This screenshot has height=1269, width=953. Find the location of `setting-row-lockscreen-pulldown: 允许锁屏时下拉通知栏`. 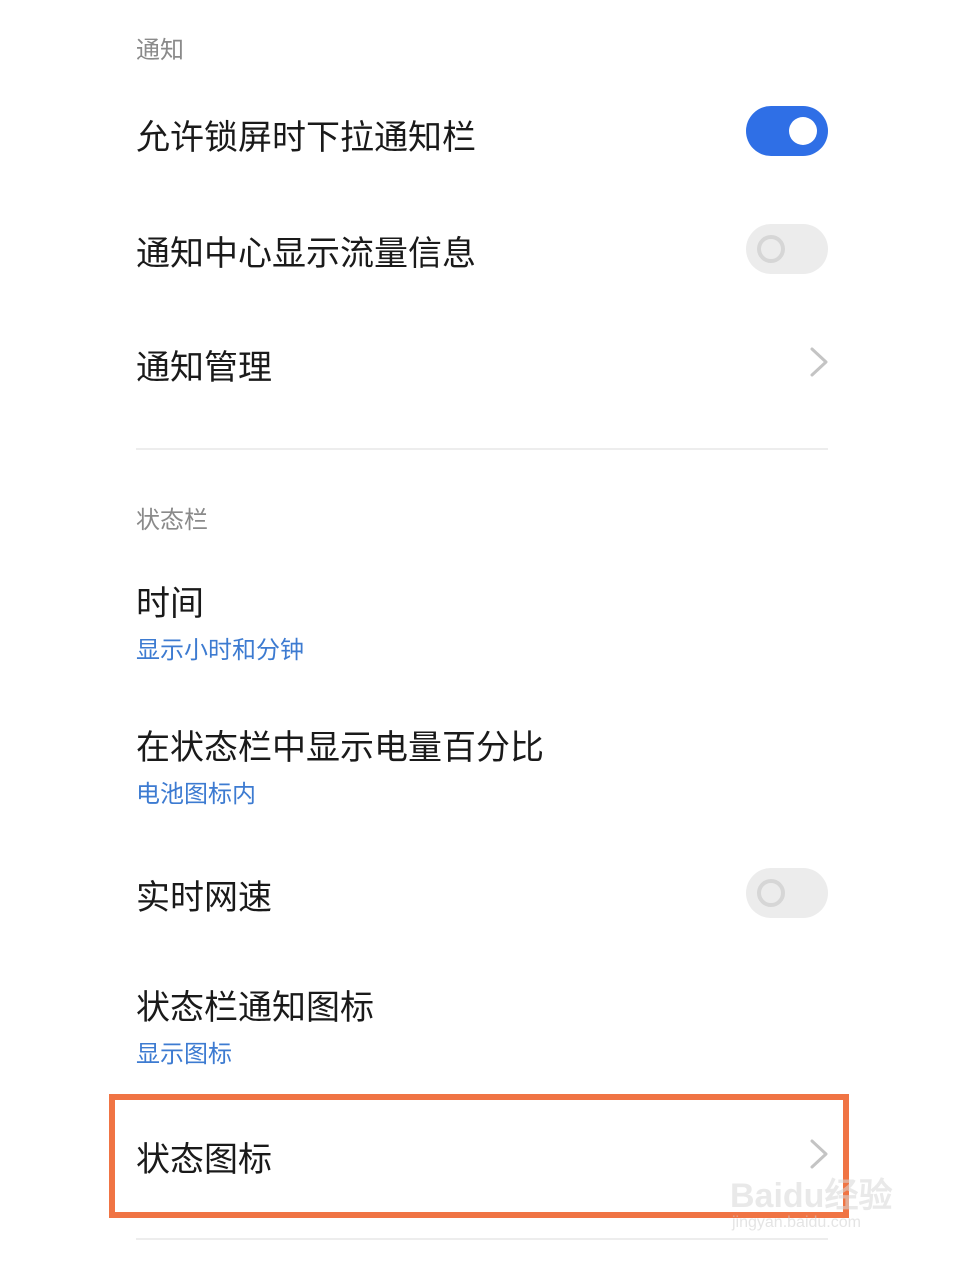

setting-row-lockscreen-pulldown: 允许锁屏时下拉通知栏 is located at coordinates (476, 133).